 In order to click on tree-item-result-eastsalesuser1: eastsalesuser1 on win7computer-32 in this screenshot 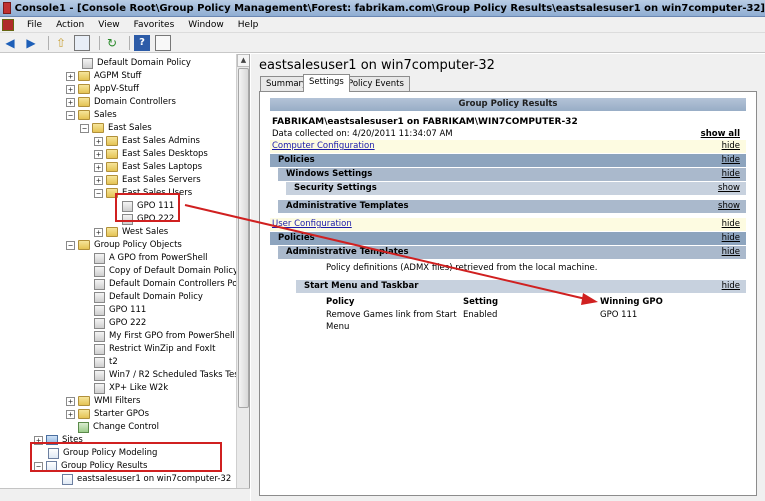, I will do `click(146, 479)`.